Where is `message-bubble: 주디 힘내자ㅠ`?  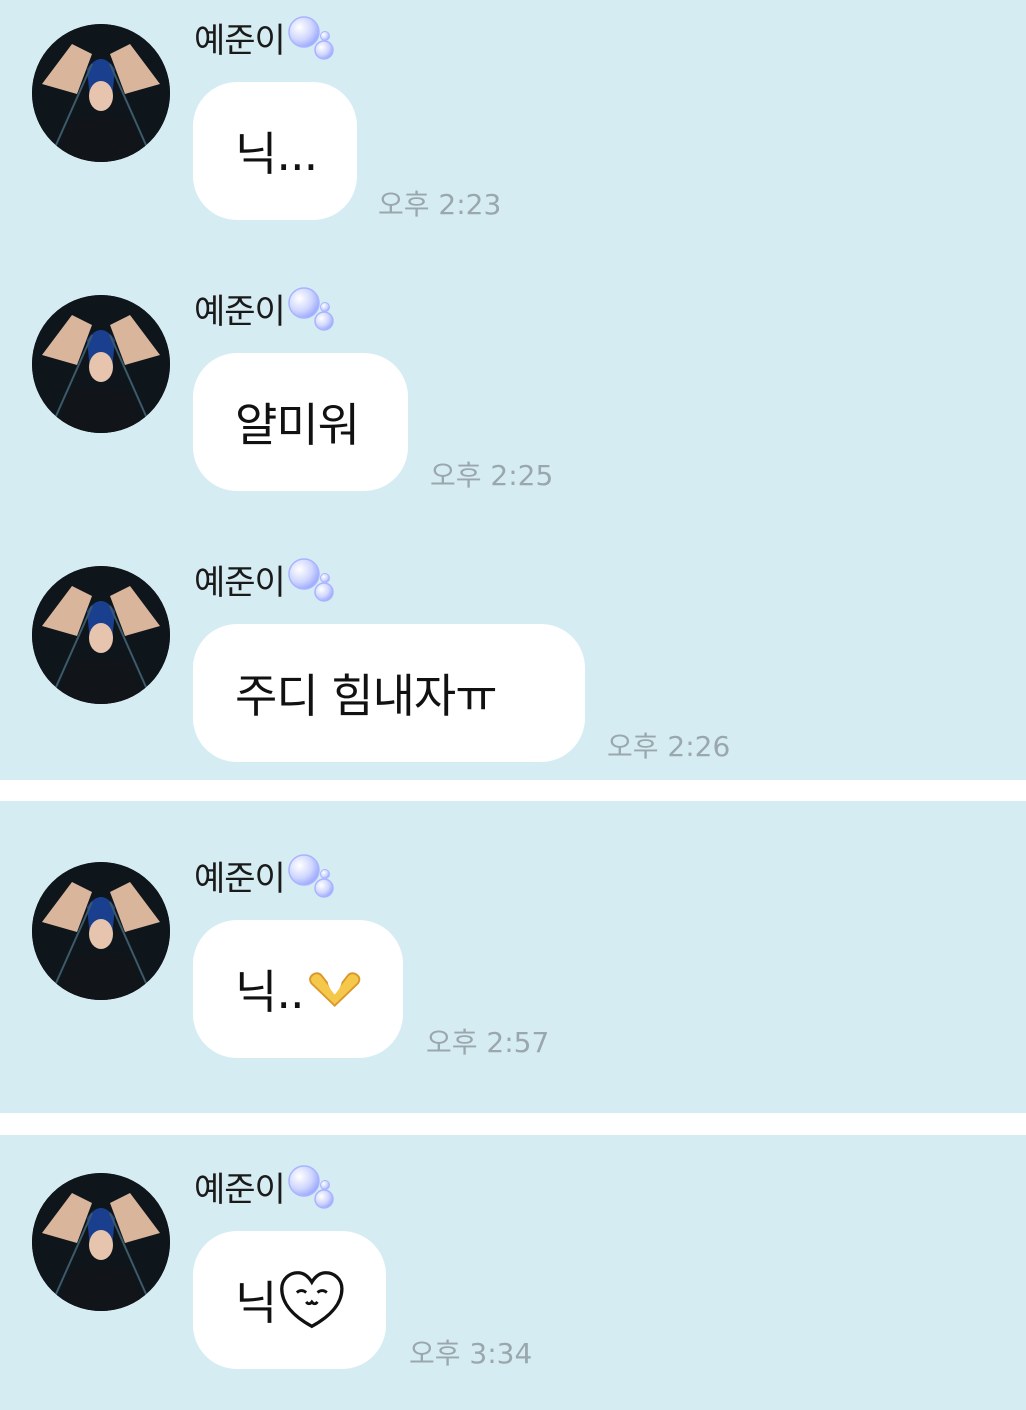 message-bubble: 주디 힘내자ㅠ is located at coordinates (389, 693).